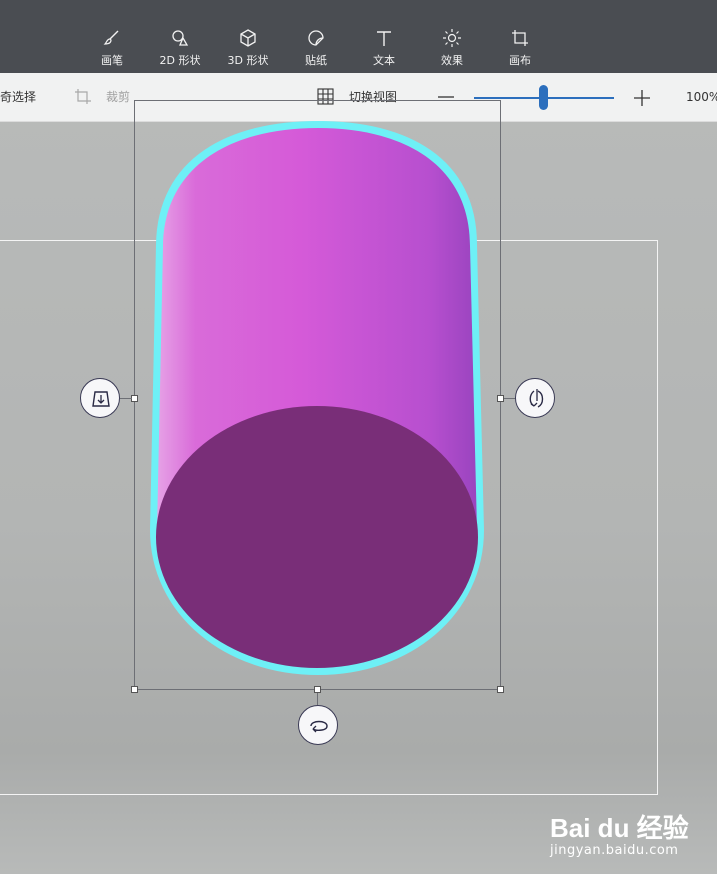  I want to click on rotate-vertical-icon, so click(536, 398).